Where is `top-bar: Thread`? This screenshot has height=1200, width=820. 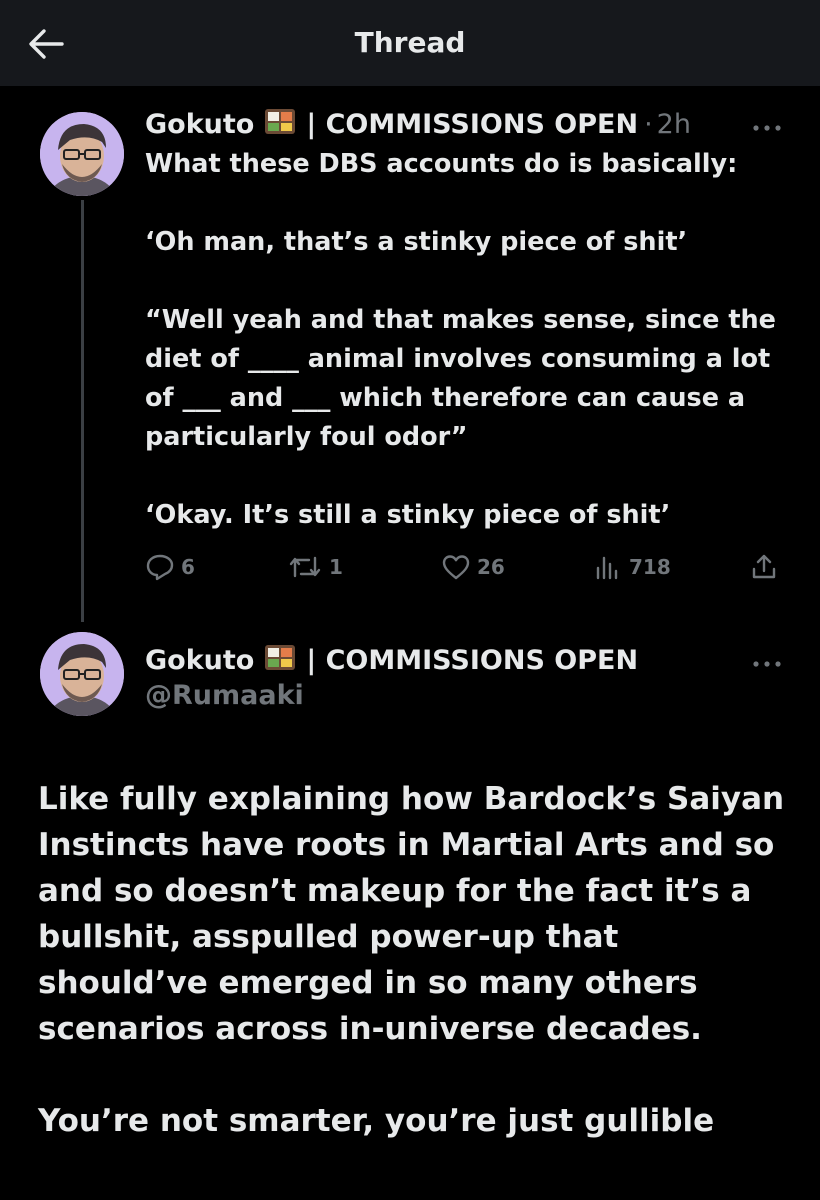
top-bar: Thread is located at coordinates (410, 43).